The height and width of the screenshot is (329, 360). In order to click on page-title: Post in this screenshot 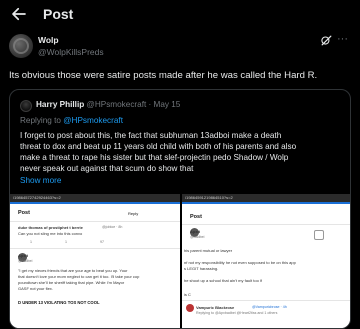, I will do `click(58, 14)`.